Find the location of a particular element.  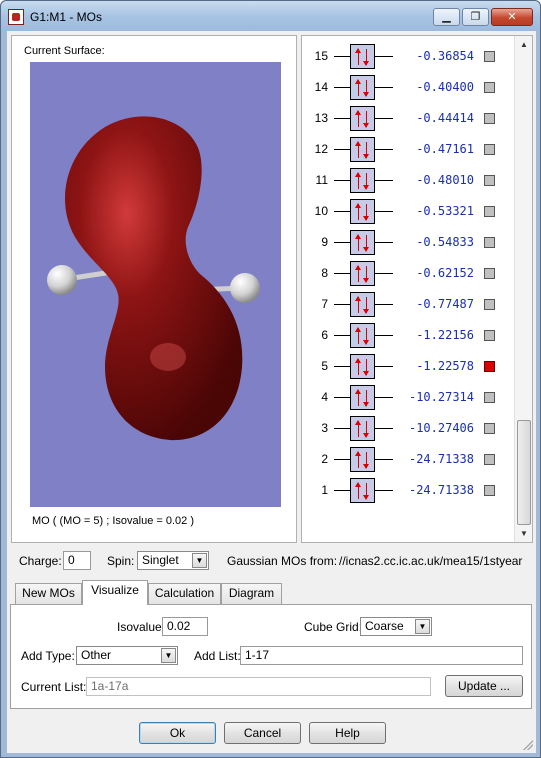

orbital-row: 7 -0.77487 is located at coordinates (408, 304).